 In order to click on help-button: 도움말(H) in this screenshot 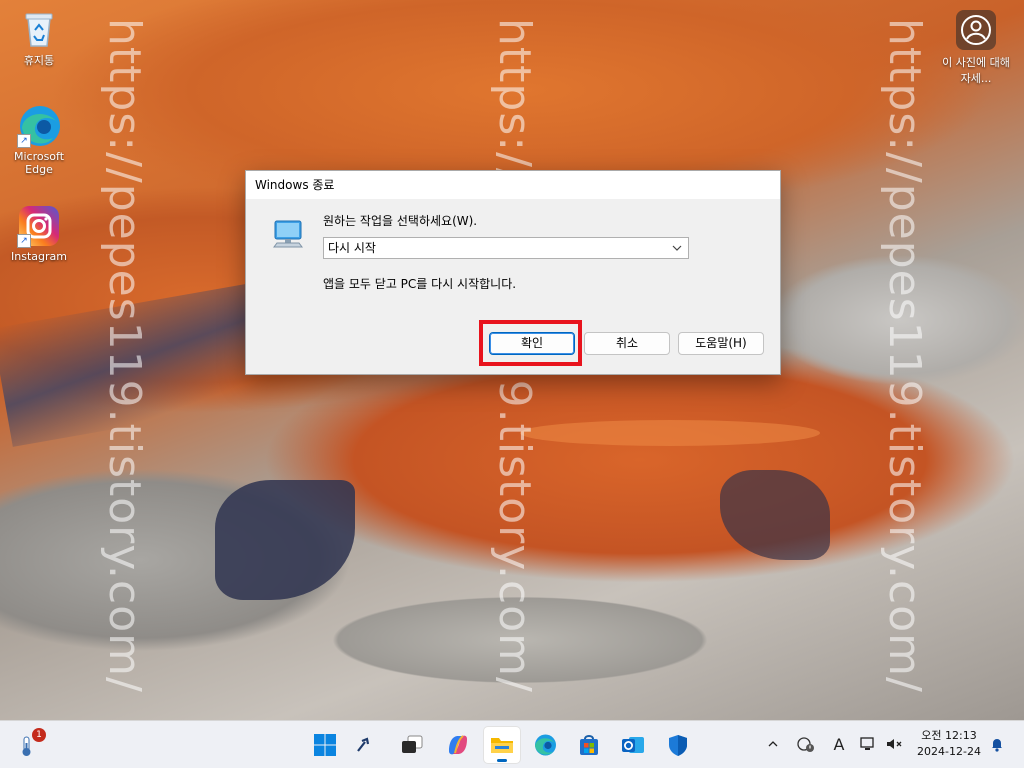, I will do `click(721, 343)`.